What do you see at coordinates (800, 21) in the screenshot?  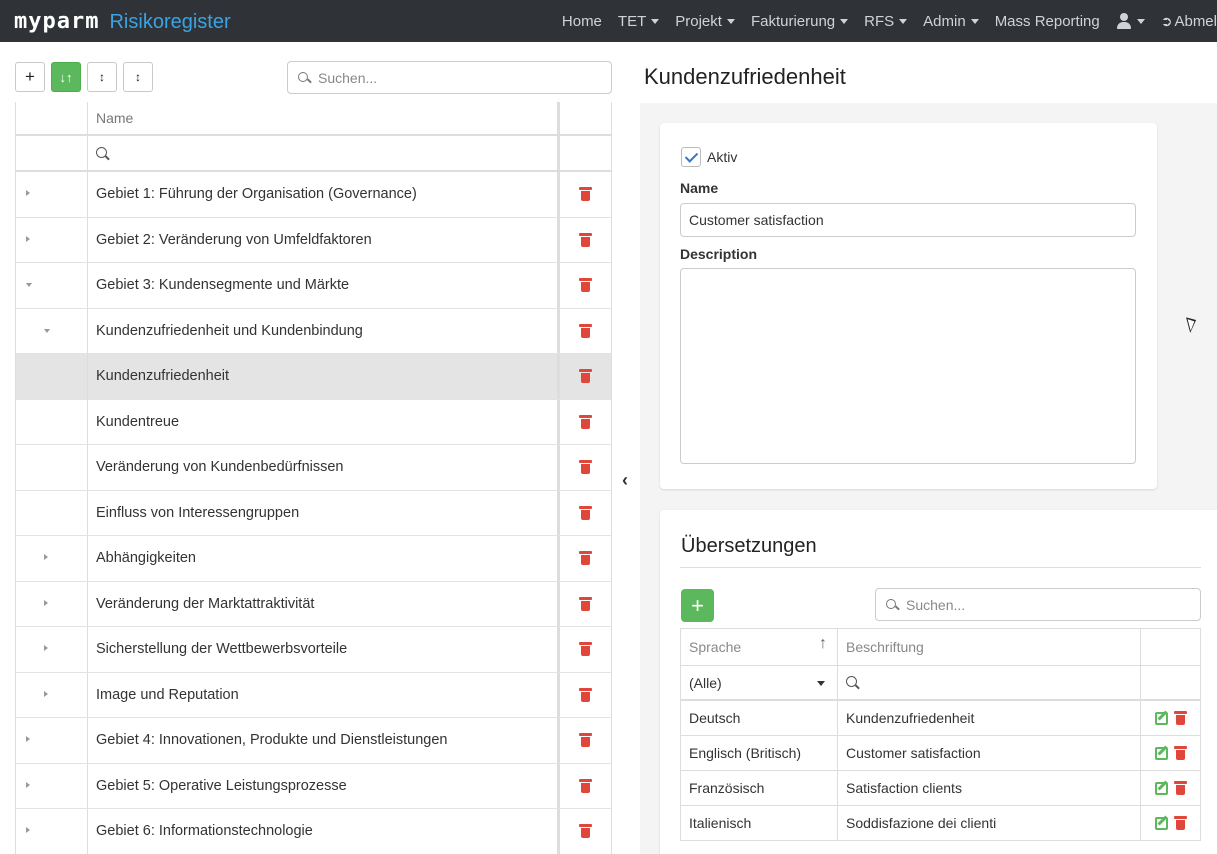 I see `nav-fakturierung: Fakturierung` at bounding box center [800, 21].